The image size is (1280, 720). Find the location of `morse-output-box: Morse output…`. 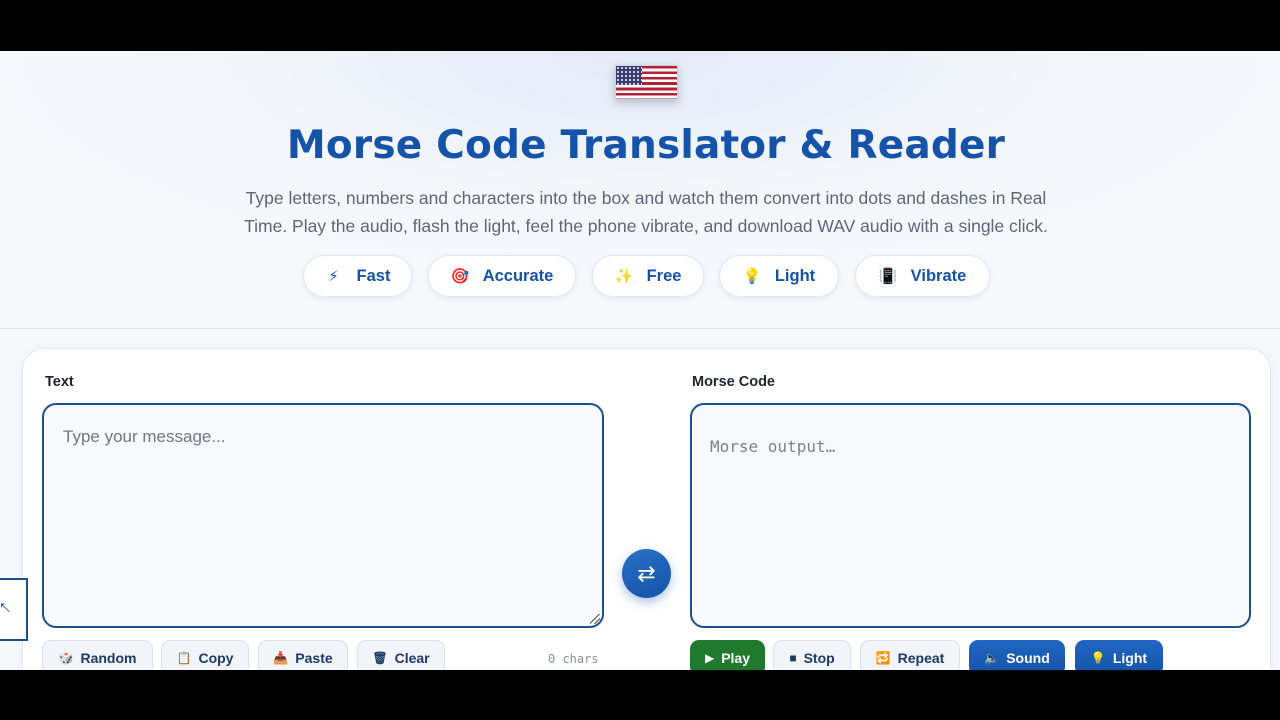

morse-output-box: Morse output… is located at coordinates (970, 515).